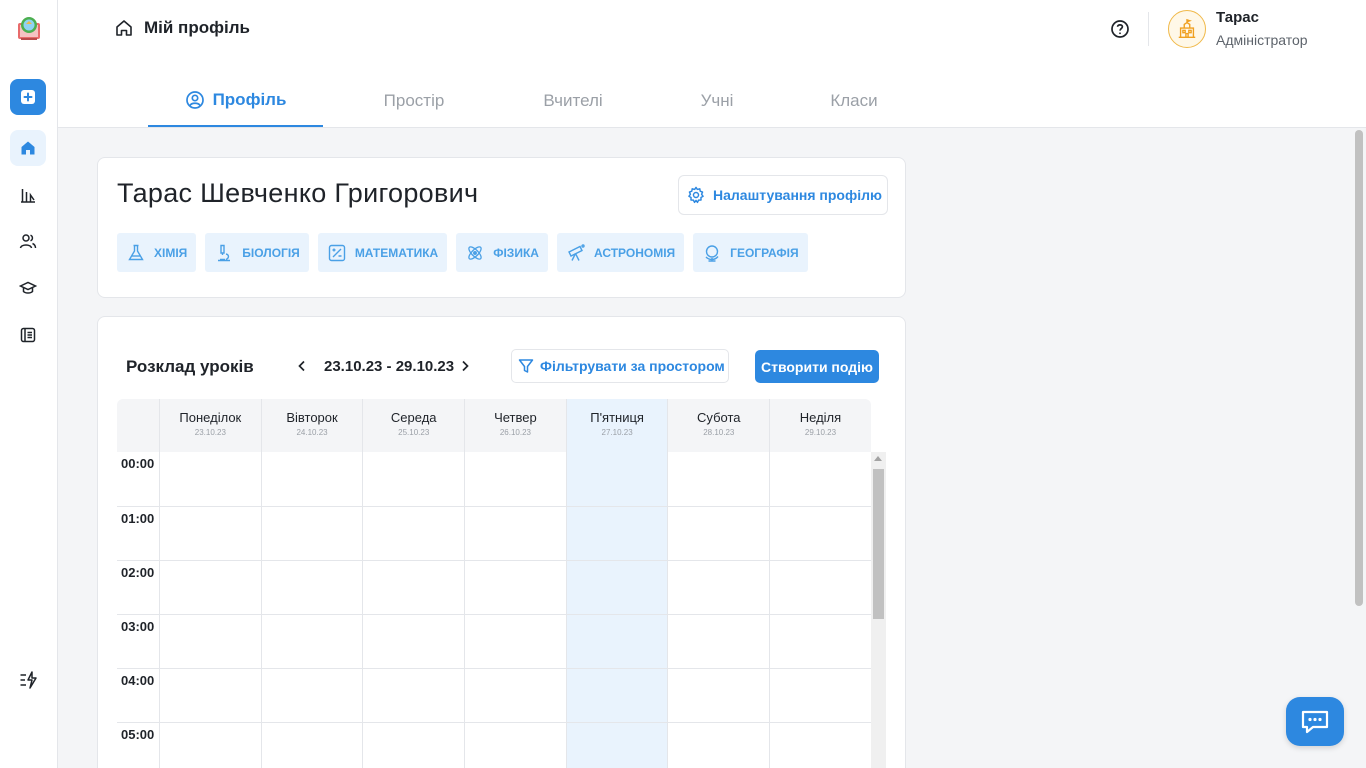 This screenshot has height=768, width=1366. Describe the element at coordinates (502, 252) in the screenshot. I see `subject-chip-physics: Фізика` at that location.